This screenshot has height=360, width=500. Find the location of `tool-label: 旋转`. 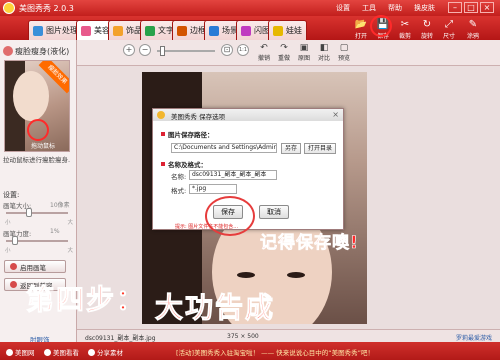

tool-label: 旋转 is located at coordinates (426, 36).